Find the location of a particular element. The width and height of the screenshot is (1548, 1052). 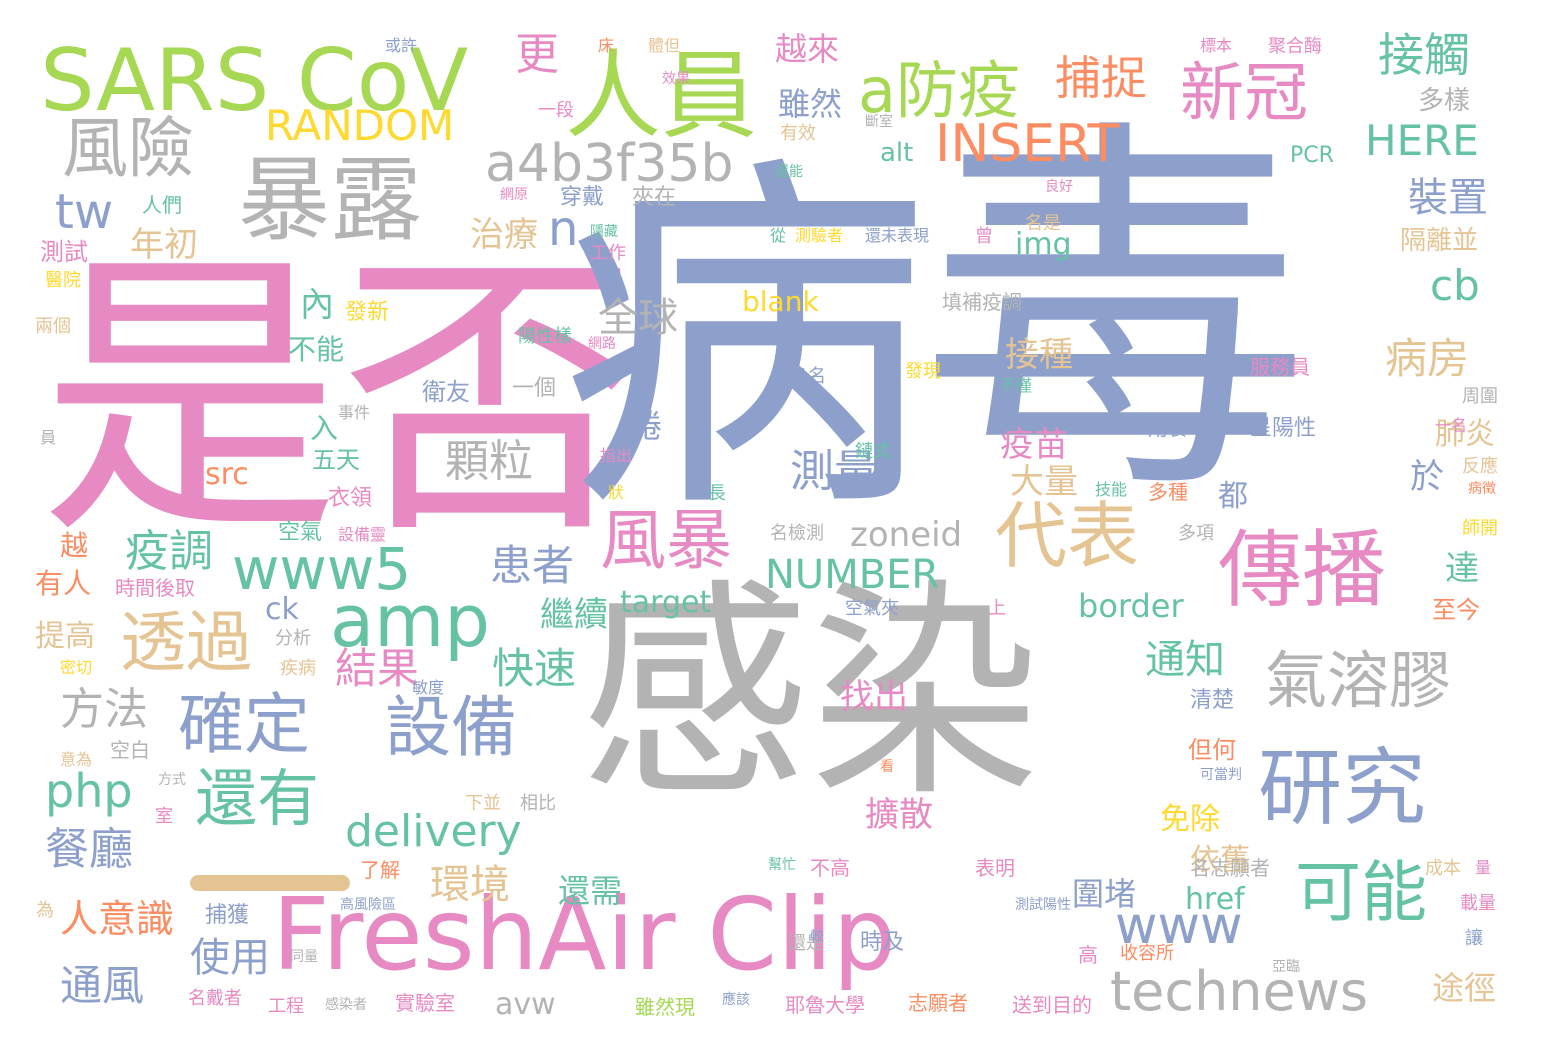

word-cloud-word: 相比 is located at coordinates (538, 803).